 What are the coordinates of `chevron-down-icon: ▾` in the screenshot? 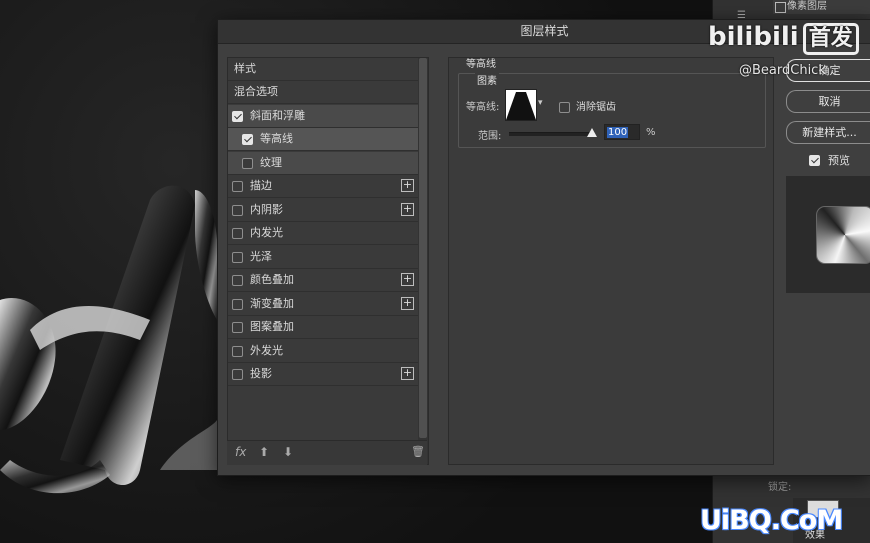 It's located at (540, 103).